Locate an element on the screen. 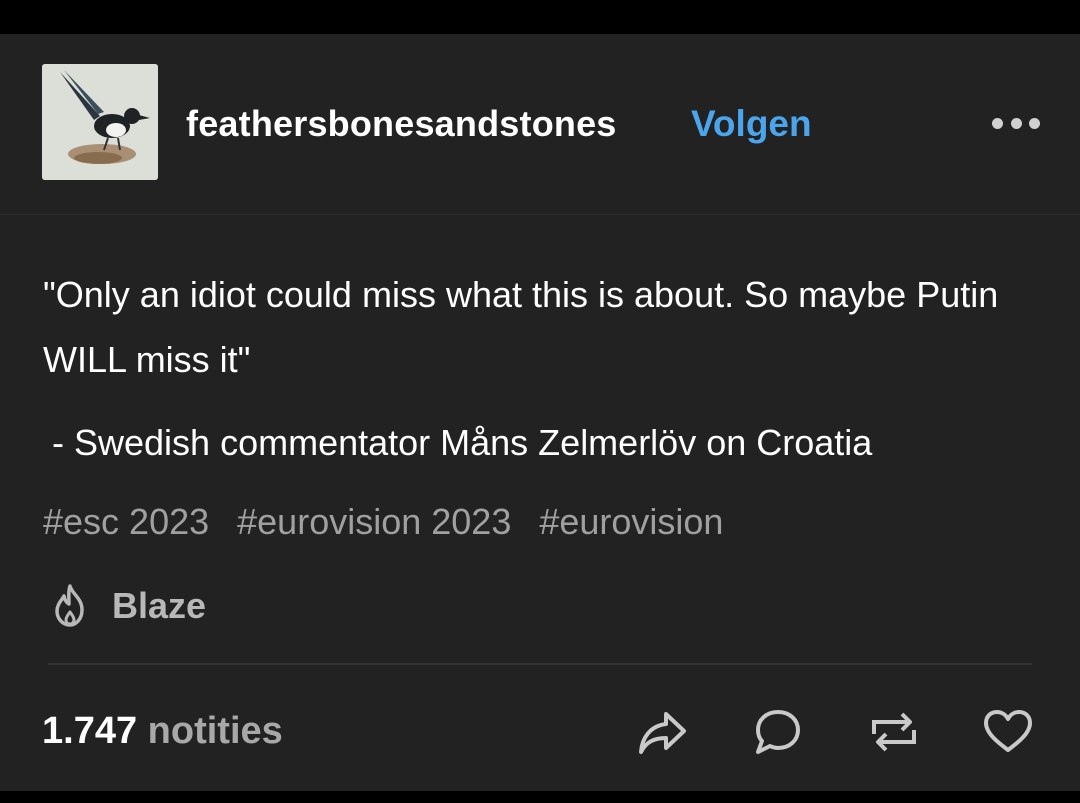 This screenshot has width=1080, height=803. share-icon is located at coordinates (662, 732).